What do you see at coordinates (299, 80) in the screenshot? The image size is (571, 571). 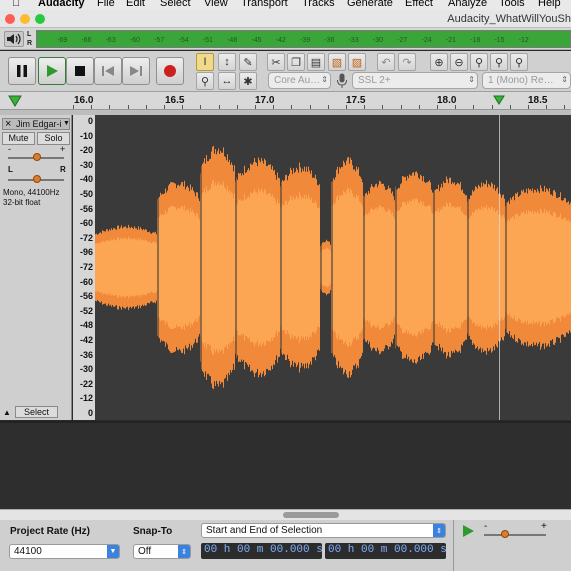 I see `audio-host-select: Core Au… ⇕` at bounding box center [299, 80].